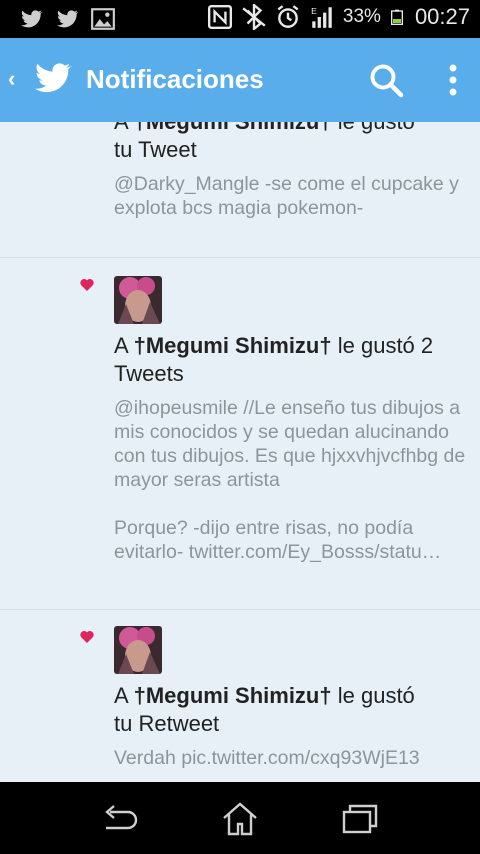  What do you see at coordinates (120, 819) in the screenshot?
I see `back-button-icon` at bounding box center [120, 819].